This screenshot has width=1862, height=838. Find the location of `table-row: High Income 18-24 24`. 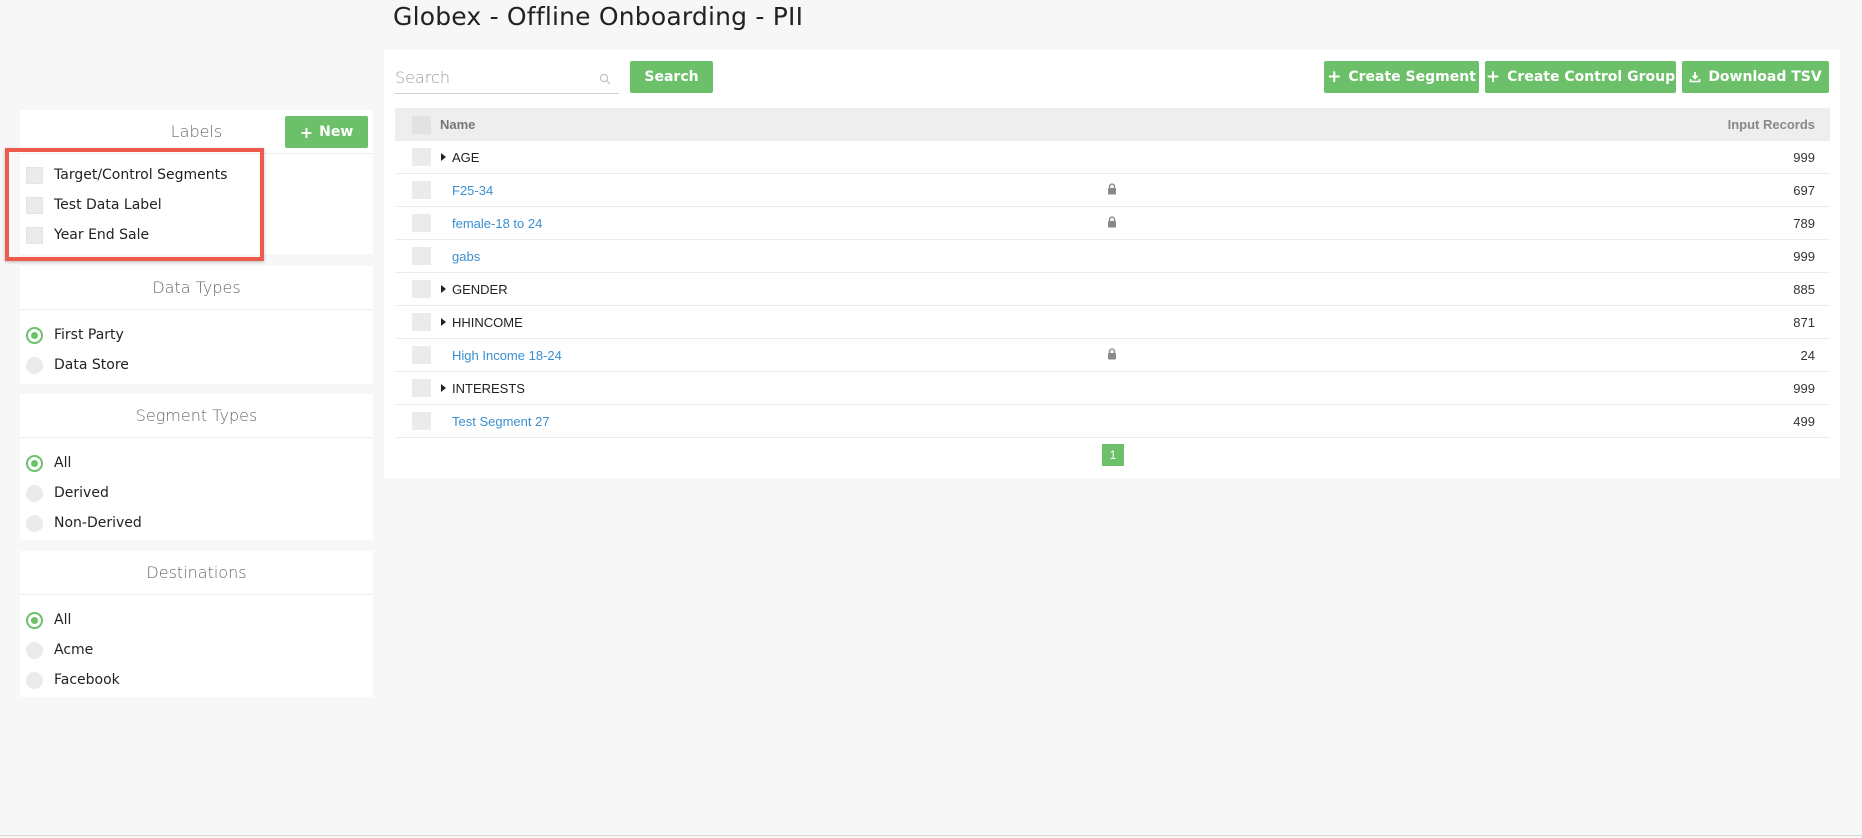

table-row: High Income 18-24 24 is located at coordinates (1112, 355).